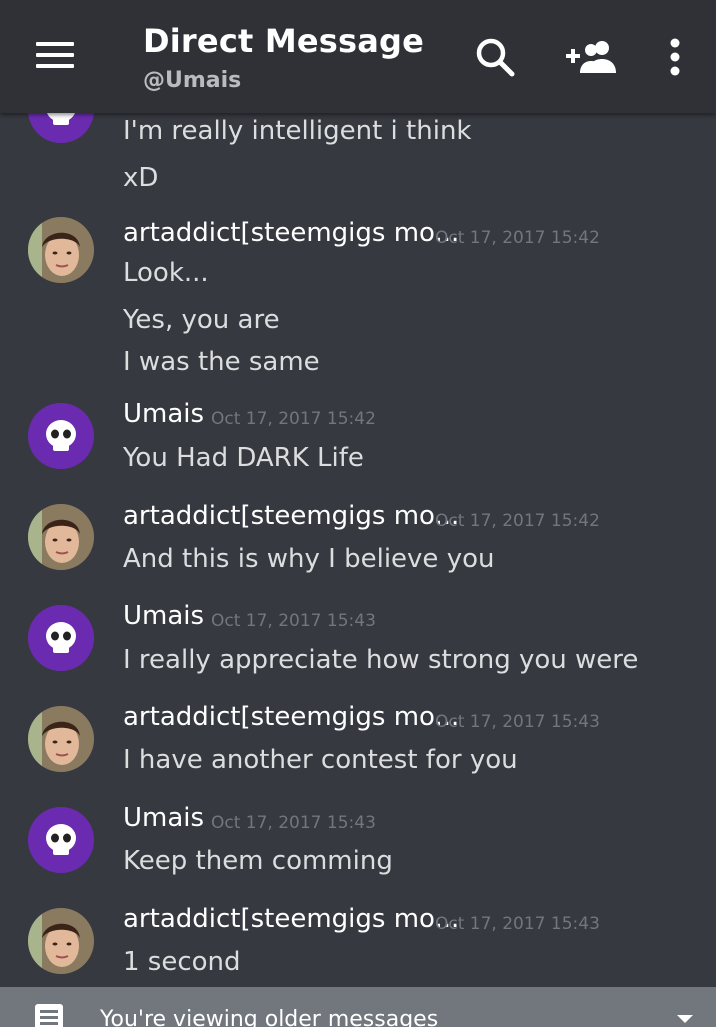  What do you see at coordinates (221, 362) in the screenshot?
I see `message-text: I was the same` at bounding box center [221, 362].